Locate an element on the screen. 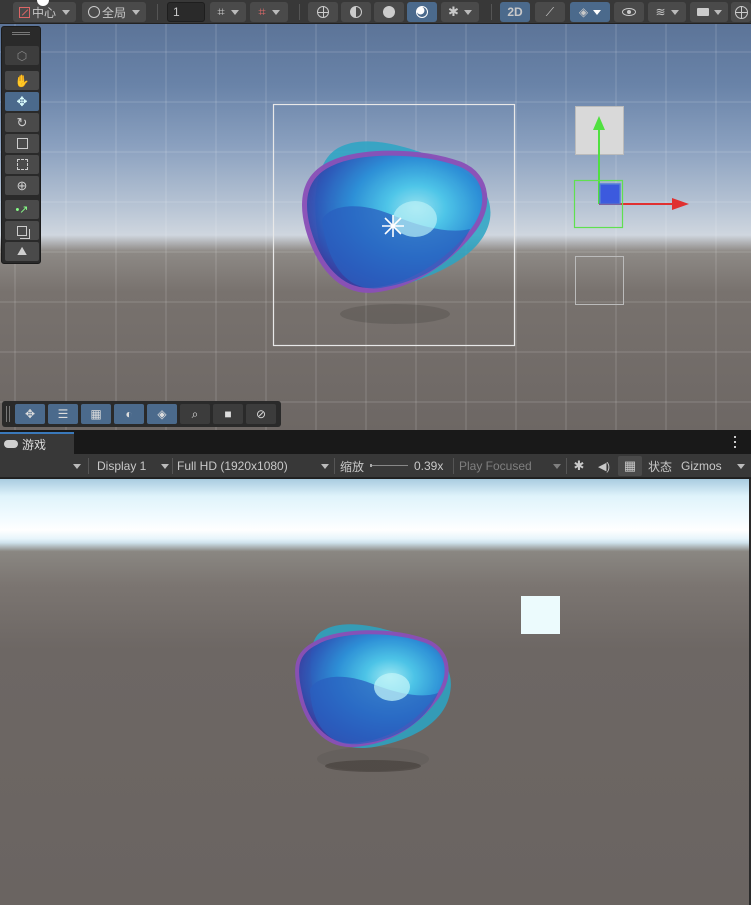  grid-icon: ⌗ is located at coordinates (262, 11).